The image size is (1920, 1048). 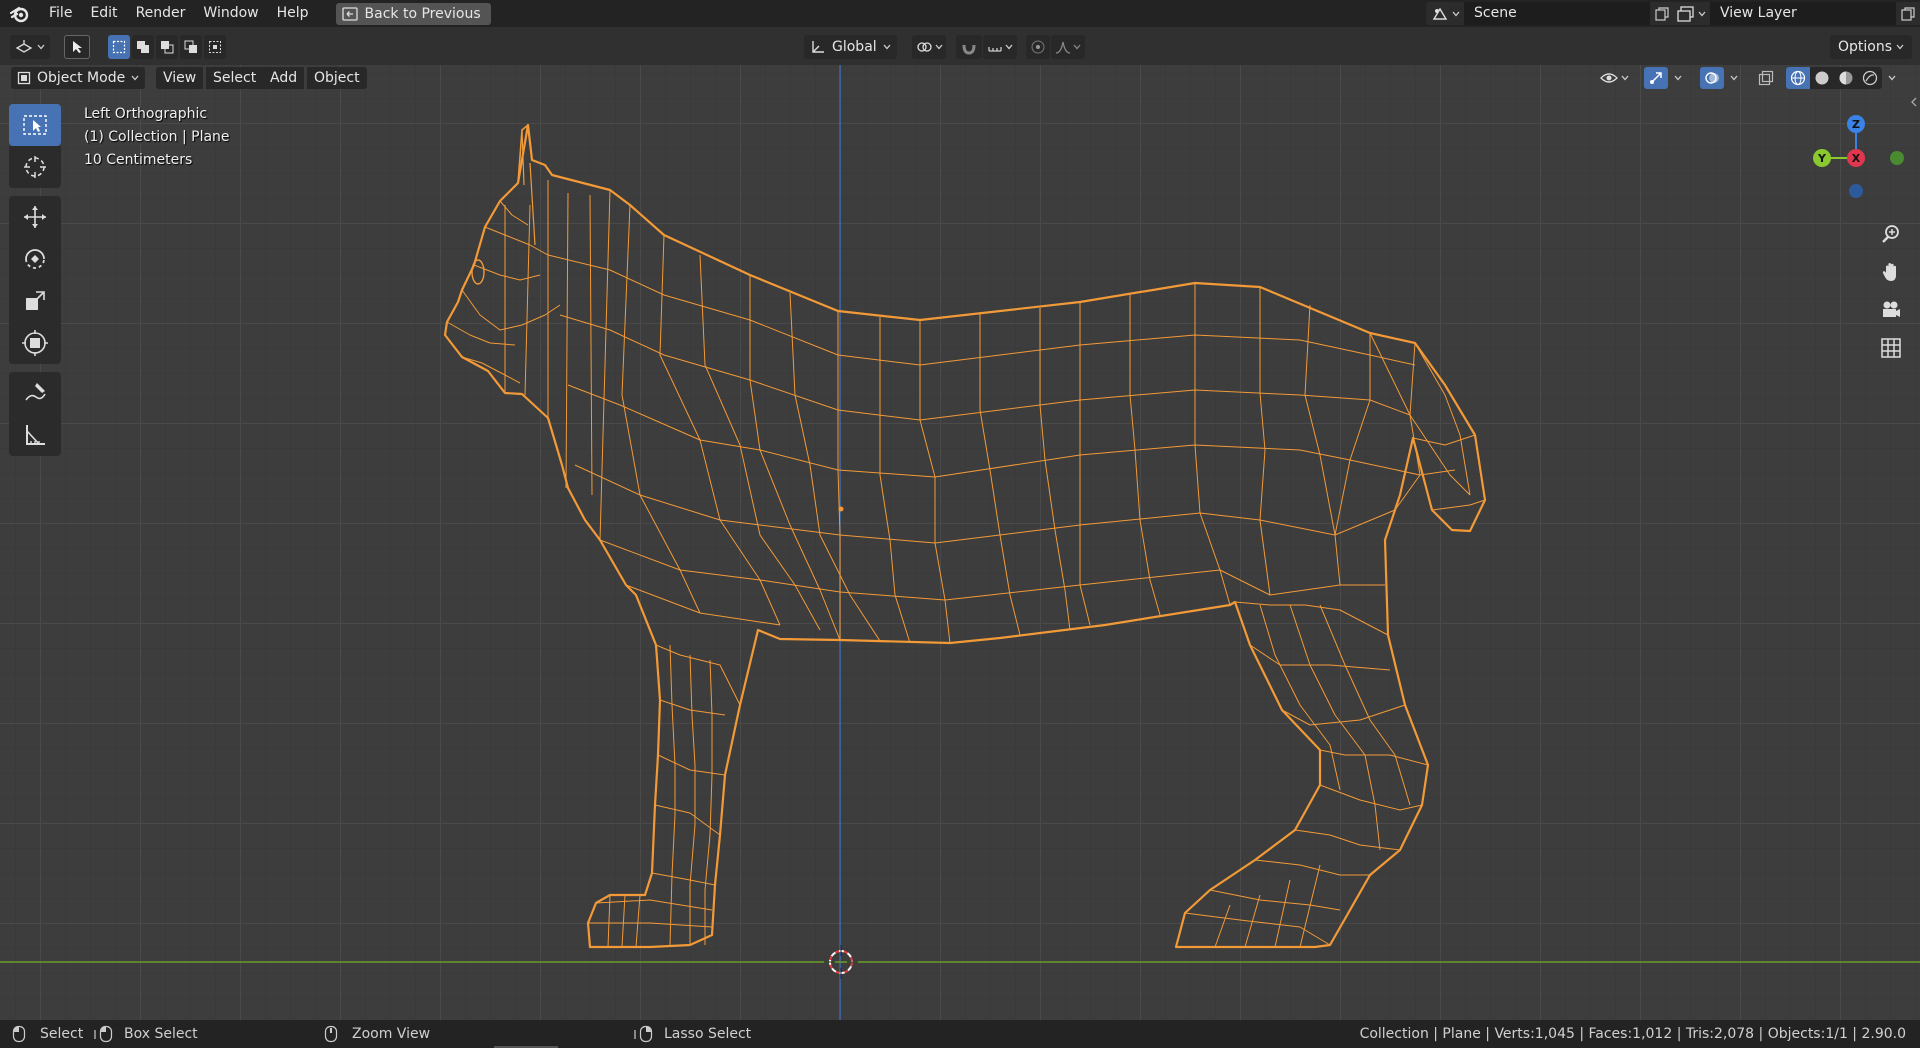 I want to click on select-extend-icon, so click(x=143, y=47).